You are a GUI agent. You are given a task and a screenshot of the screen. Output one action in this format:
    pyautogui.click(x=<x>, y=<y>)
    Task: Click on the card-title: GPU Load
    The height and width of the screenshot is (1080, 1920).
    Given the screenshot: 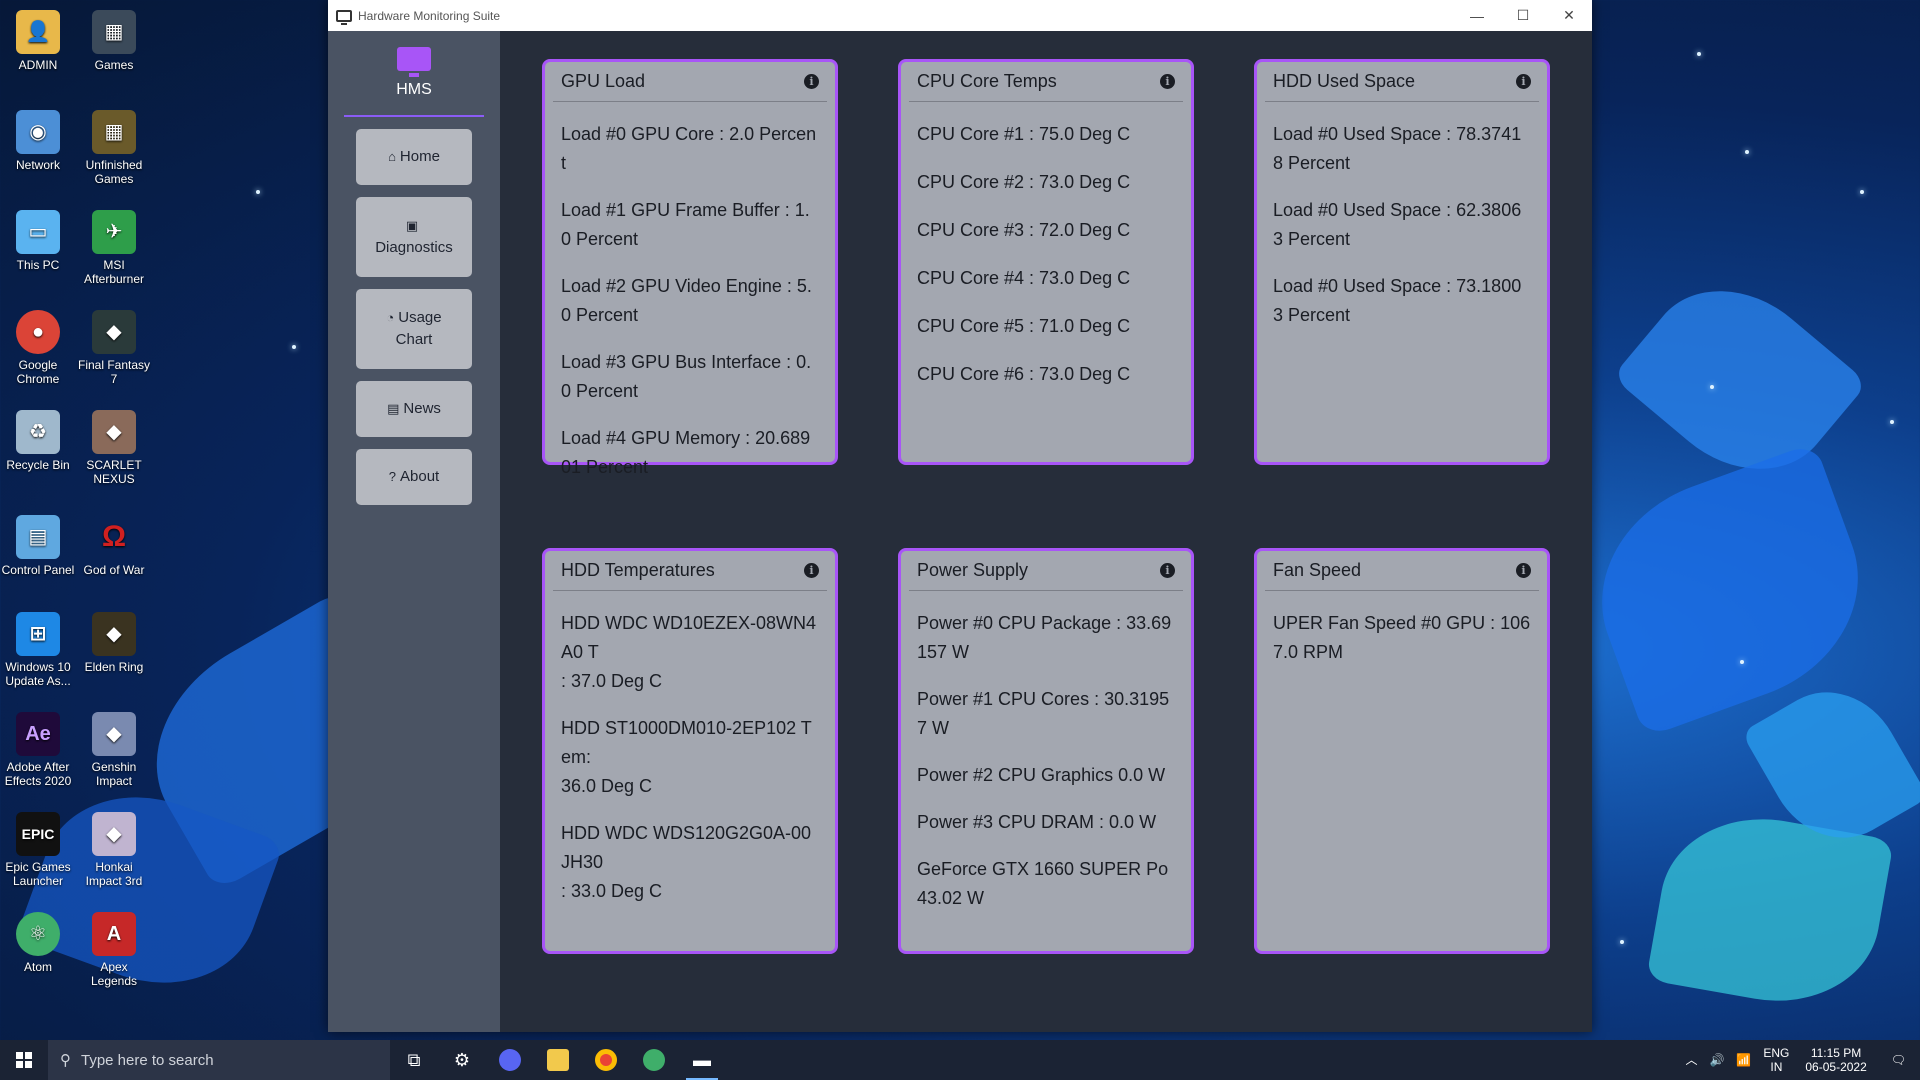 What is the action you would take?
    pyautogui.click(x=603, y=81)
    